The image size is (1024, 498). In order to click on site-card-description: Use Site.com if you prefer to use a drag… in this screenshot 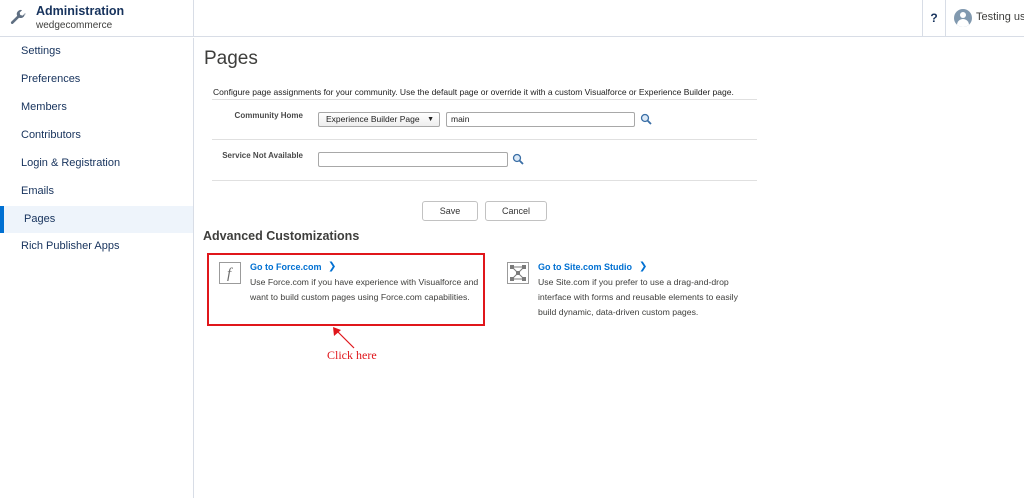, I will do `click(638, 297)`.